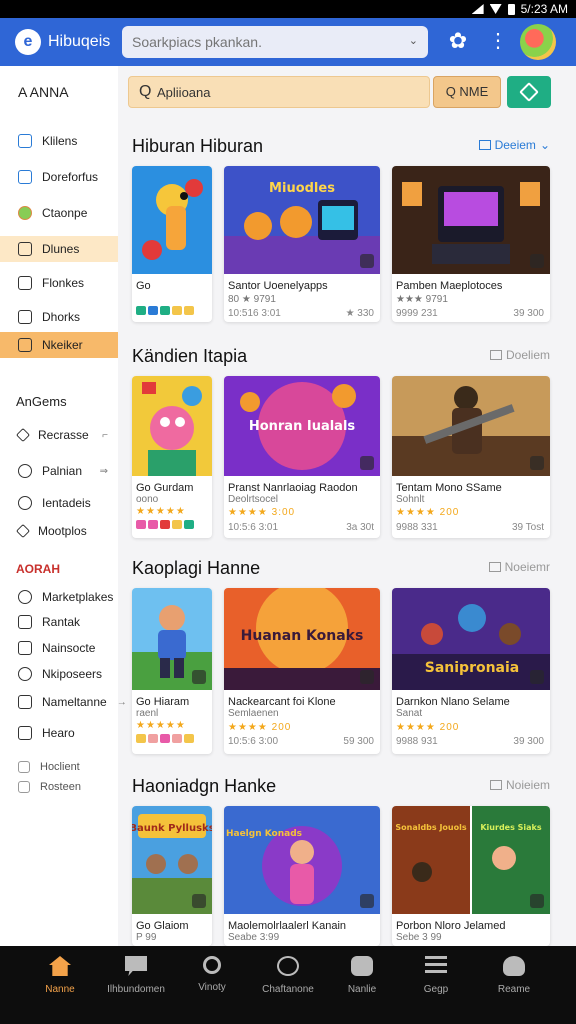 The width and height of the screenshot is (576, 1024). What do you see at coordinates (63, 702) in the screenshot?
I see `sidebar-item: Nameltanne →` at bounding box center [63, 702].